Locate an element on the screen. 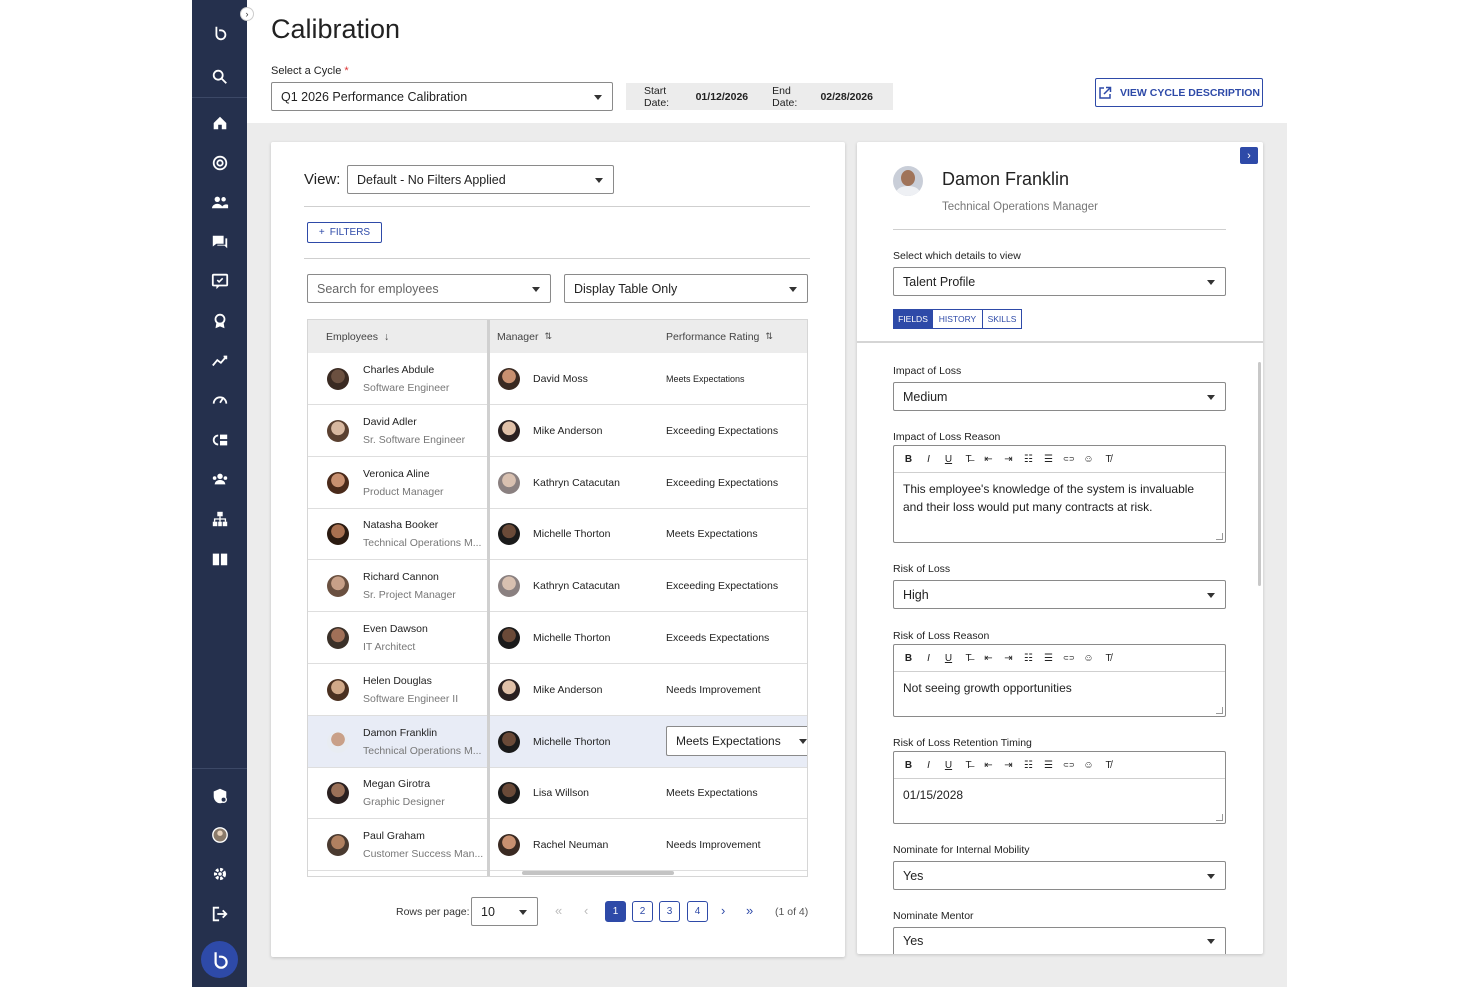 Image resolution: width=1480 pixels, height=987 pixels. toggle-icon is located at coordinates (219, 440).